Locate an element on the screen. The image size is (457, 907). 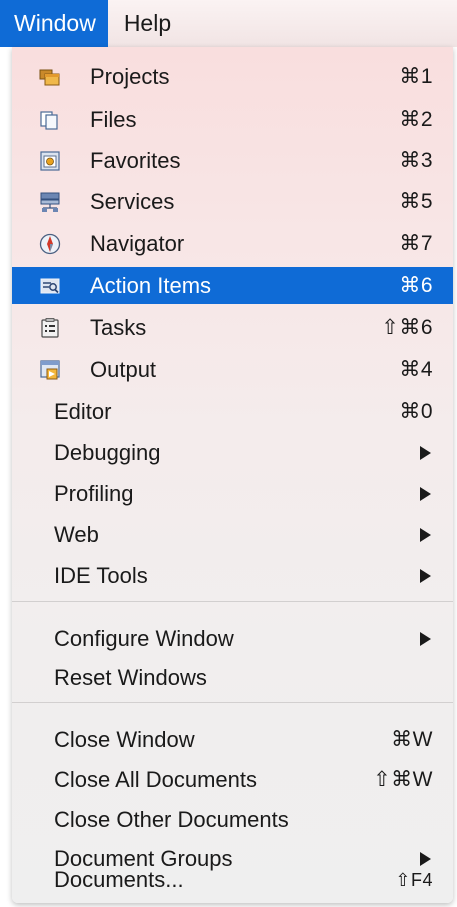
menu-item-label: Web is located at coordinates (76, 534).